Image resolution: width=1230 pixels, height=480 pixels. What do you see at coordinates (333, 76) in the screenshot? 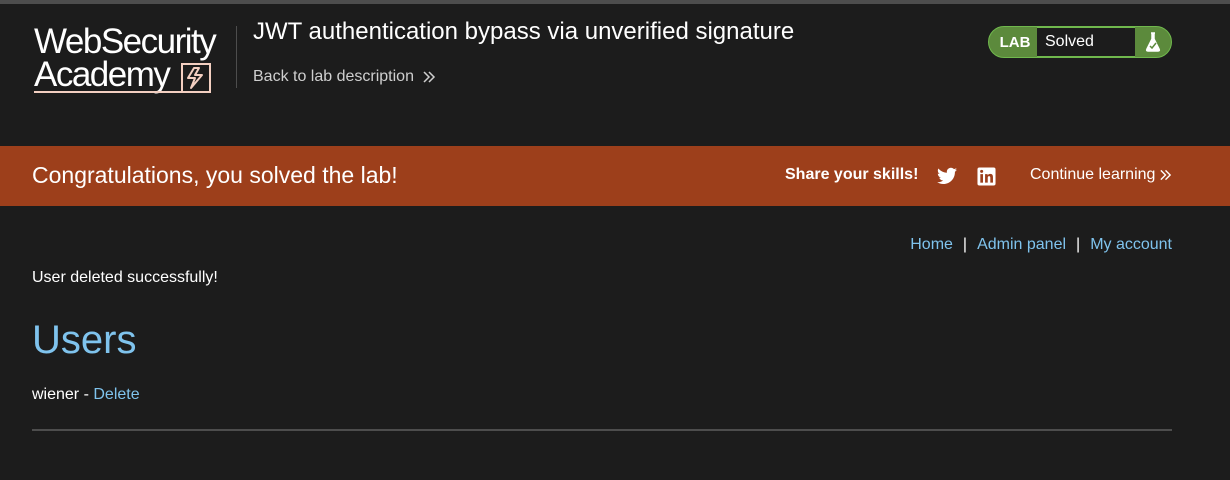
I see `back-link-label: Back to lab description` at bounding box center [333, 76].